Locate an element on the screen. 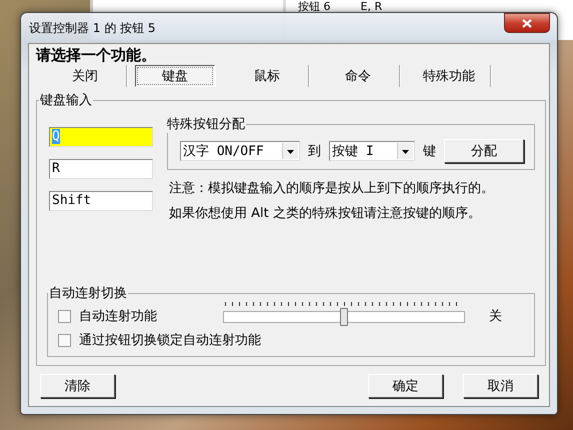 The image size is (573, 430). tab: 关闭 is located at coordinates (85, 76).